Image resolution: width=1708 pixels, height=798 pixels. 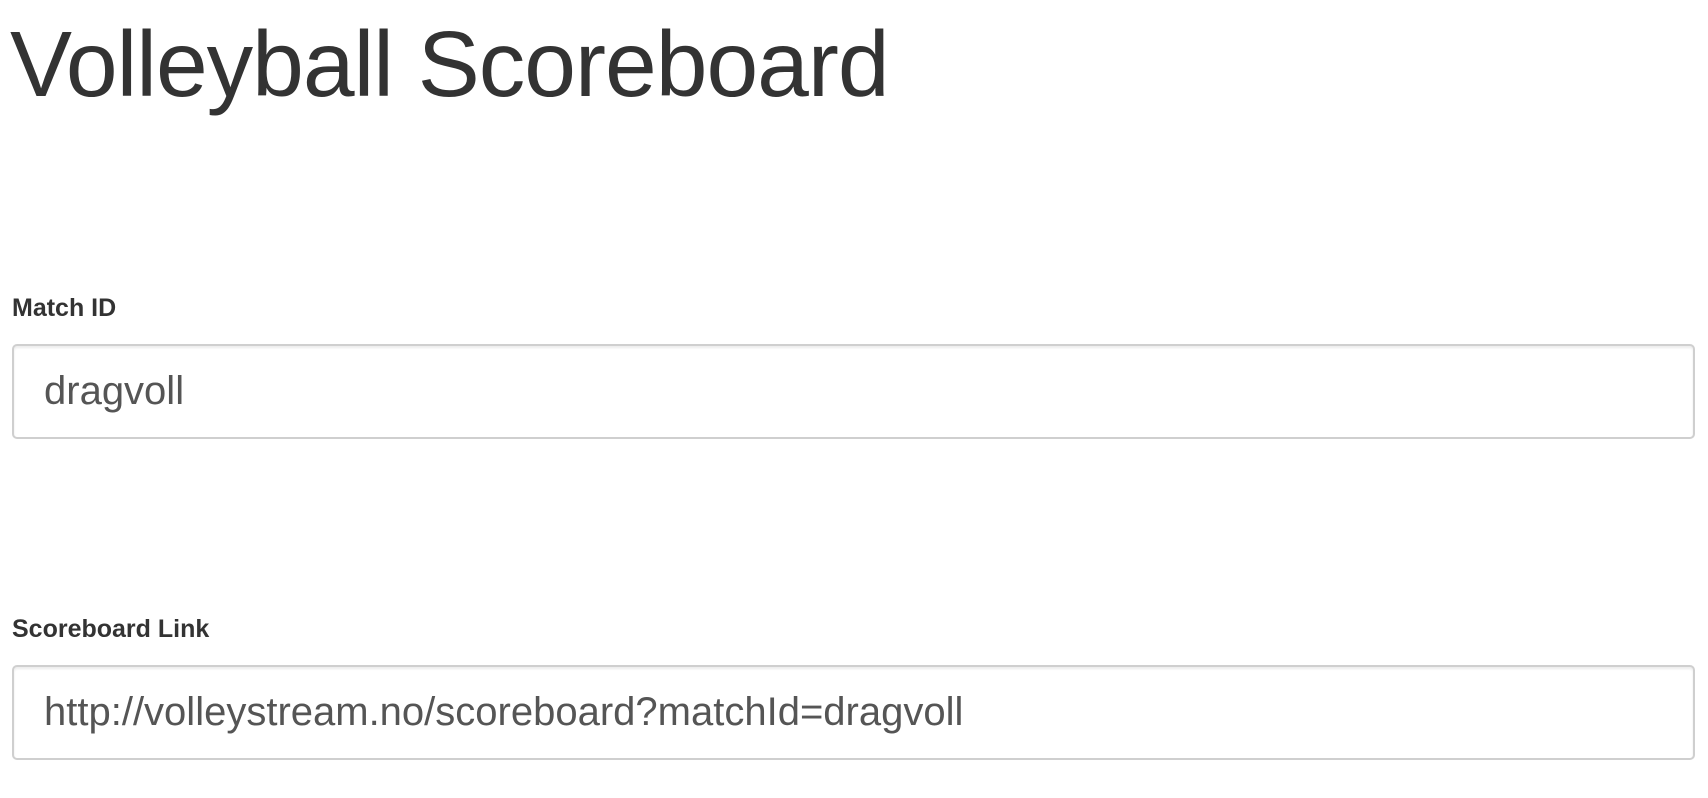 I want to click on scoreboard-link-label: Scoreboard Link, so click(x=111, y=629).